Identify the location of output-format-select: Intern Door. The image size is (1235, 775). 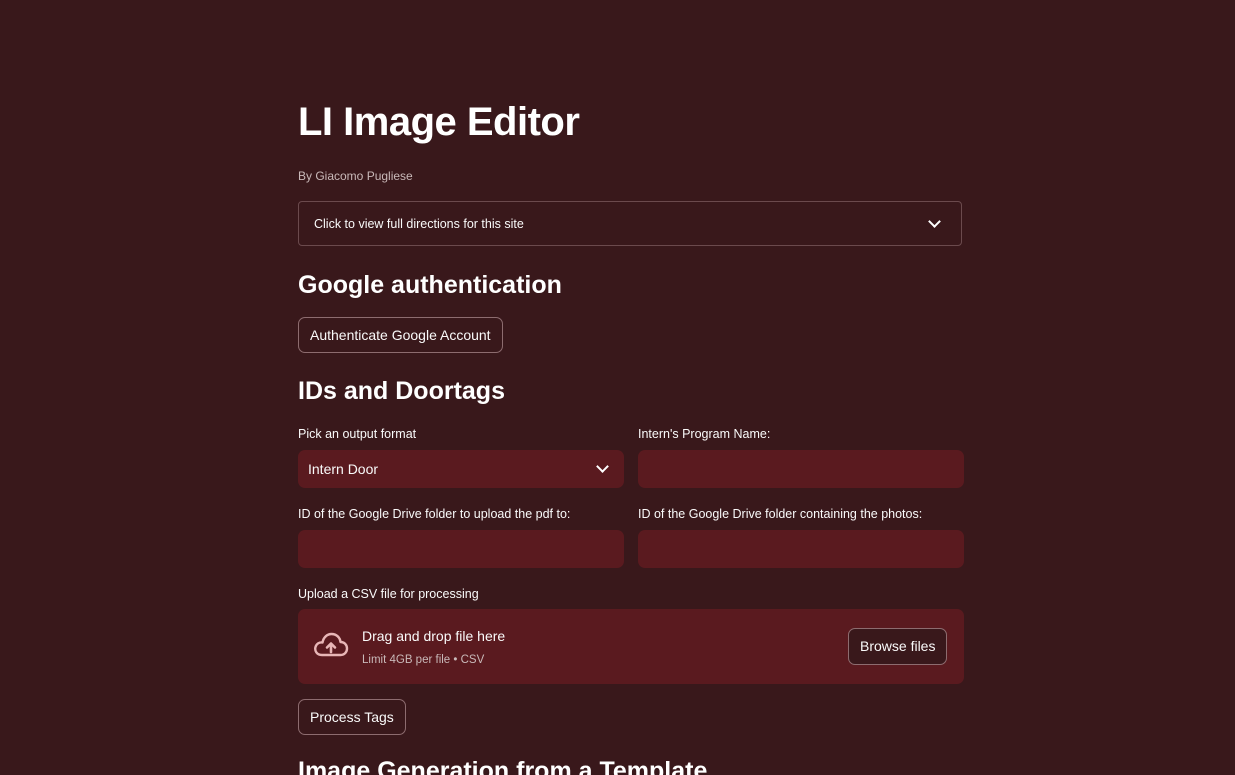
(461, 469).